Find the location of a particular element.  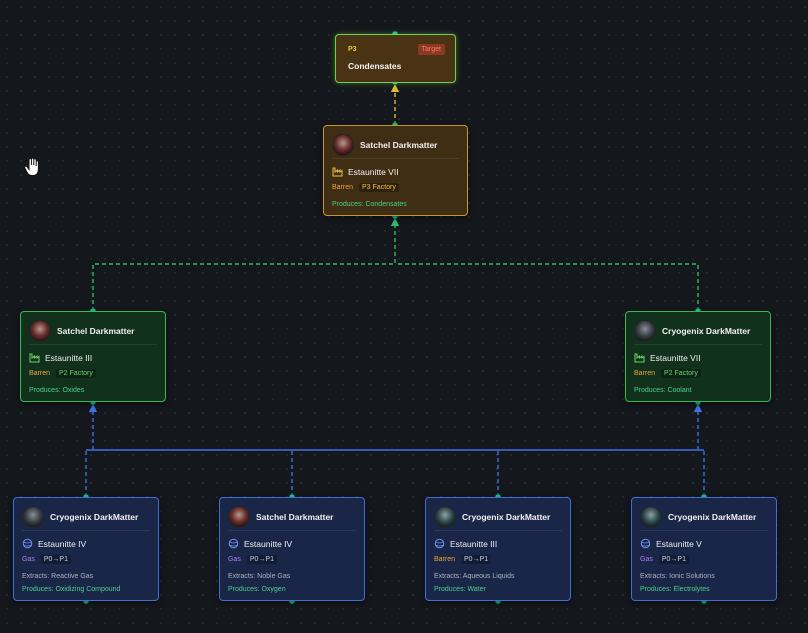

produces-label: Produces: Oxygen is located at coordinates (257, 589).